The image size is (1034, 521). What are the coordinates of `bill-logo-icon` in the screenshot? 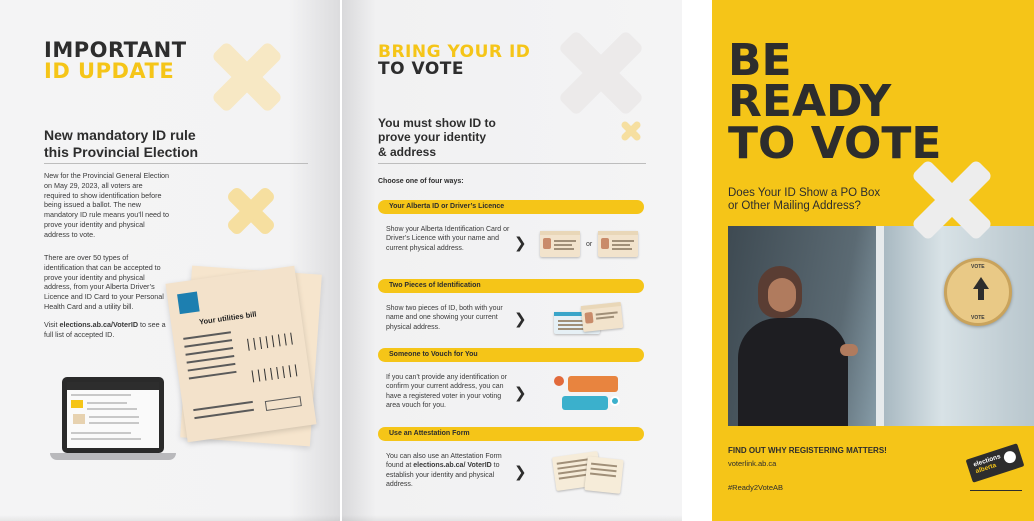 It's located at (188, 303).